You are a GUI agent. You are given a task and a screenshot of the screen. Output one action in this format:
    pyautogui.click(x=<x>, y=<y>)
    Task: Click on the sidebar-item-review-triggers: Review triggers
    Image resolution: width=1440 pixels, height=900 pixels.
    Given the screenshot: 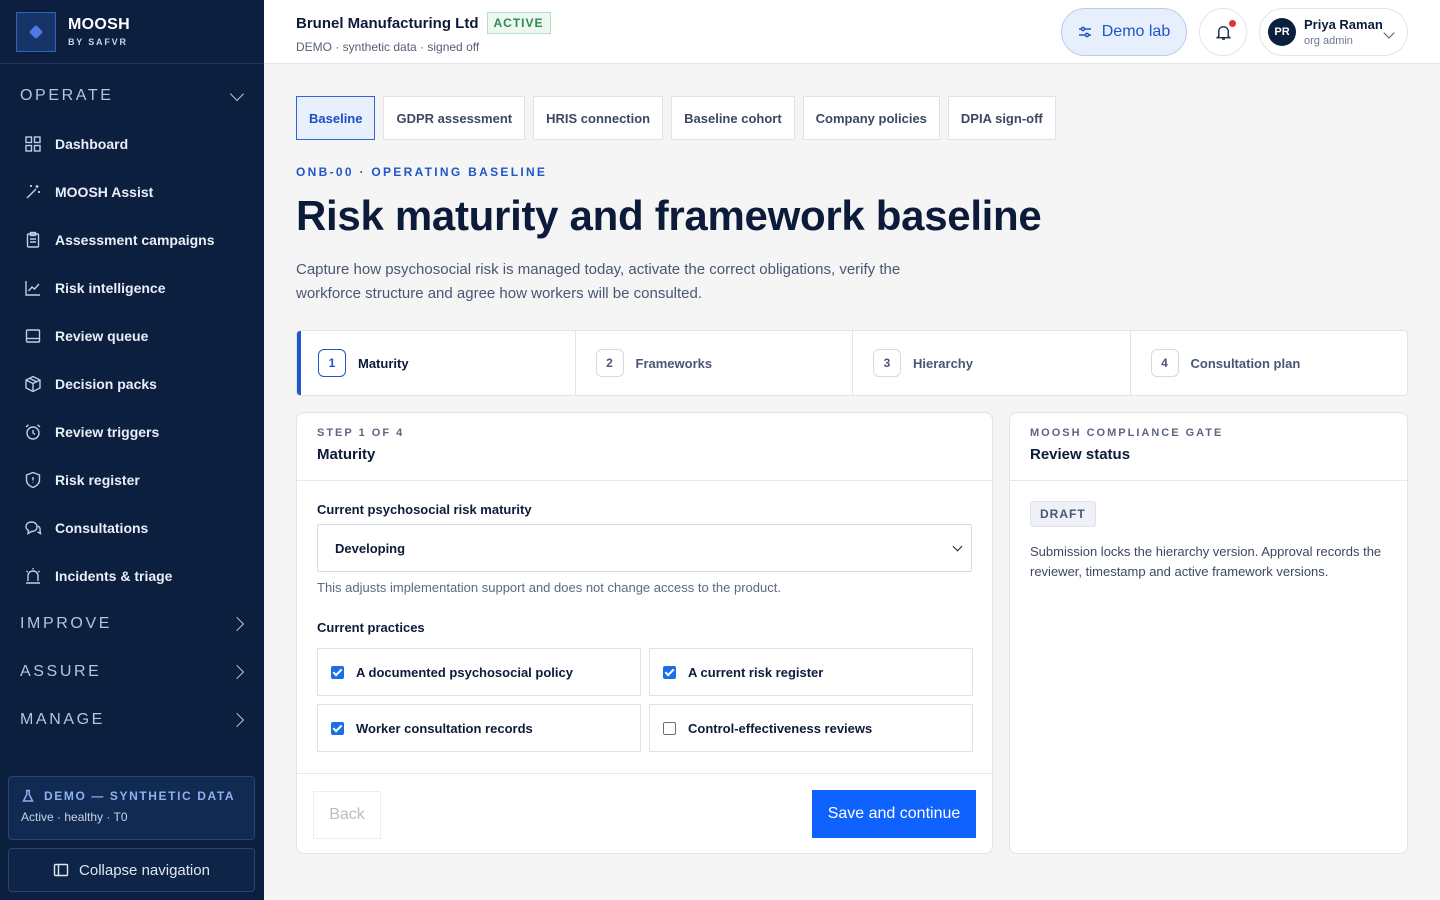 What is the action you would take?
    pyautogui.click(x=132, y=432)
    